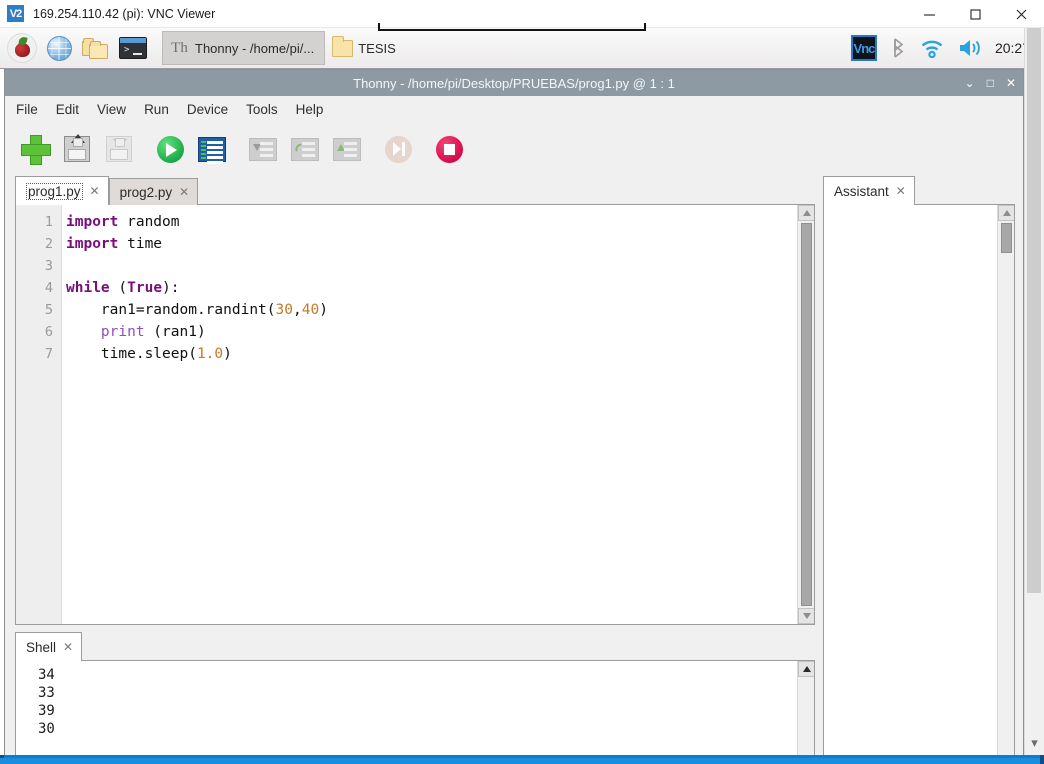  What do you see at coordinates (919, 190) in the screenshot?
I see `assistant-tabbar: Assistant ✕` at bounding box center [919, 190].